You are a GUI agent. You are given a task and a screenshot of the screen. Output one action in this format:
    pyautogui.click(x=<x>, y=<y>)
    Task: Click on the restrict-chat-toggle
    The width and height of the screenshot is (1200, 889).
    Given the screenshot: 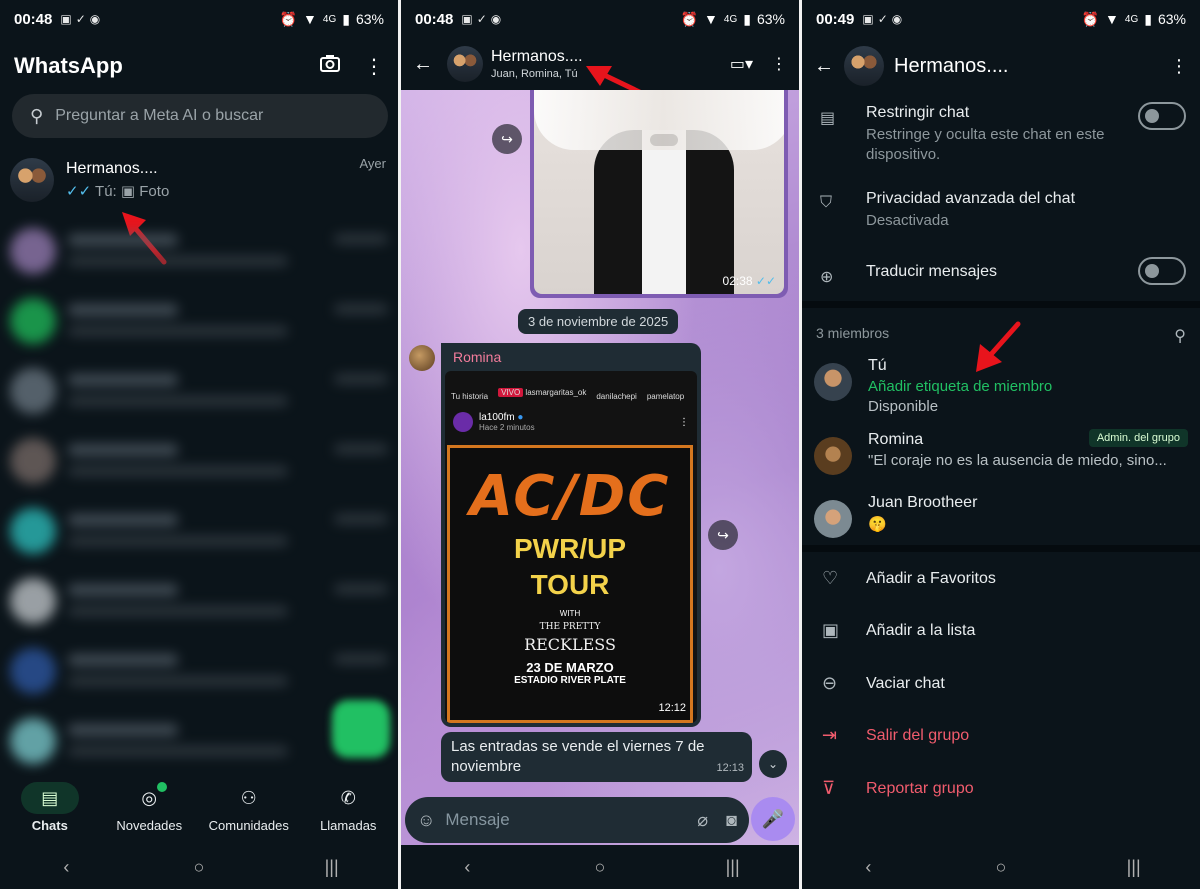 What is the action you would take?
    pyautogui.click(x=1162, y=116)
    